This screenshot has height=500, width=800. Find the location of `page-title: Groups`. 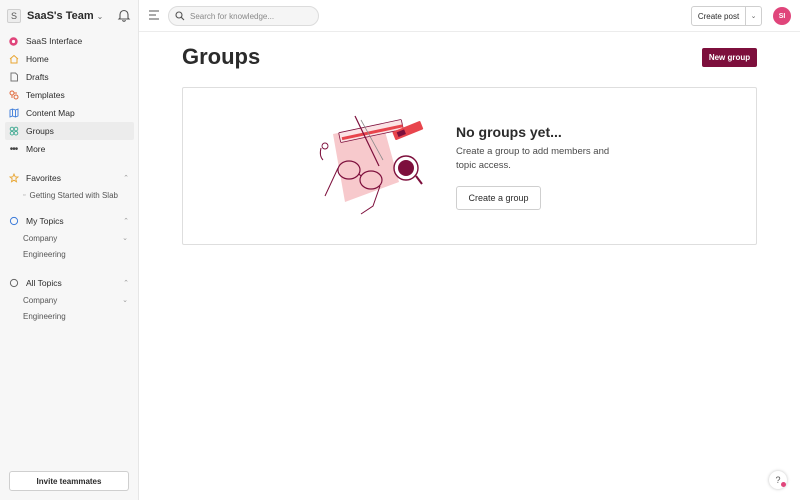

page-title: Groups is located at coordinates (221, 56).